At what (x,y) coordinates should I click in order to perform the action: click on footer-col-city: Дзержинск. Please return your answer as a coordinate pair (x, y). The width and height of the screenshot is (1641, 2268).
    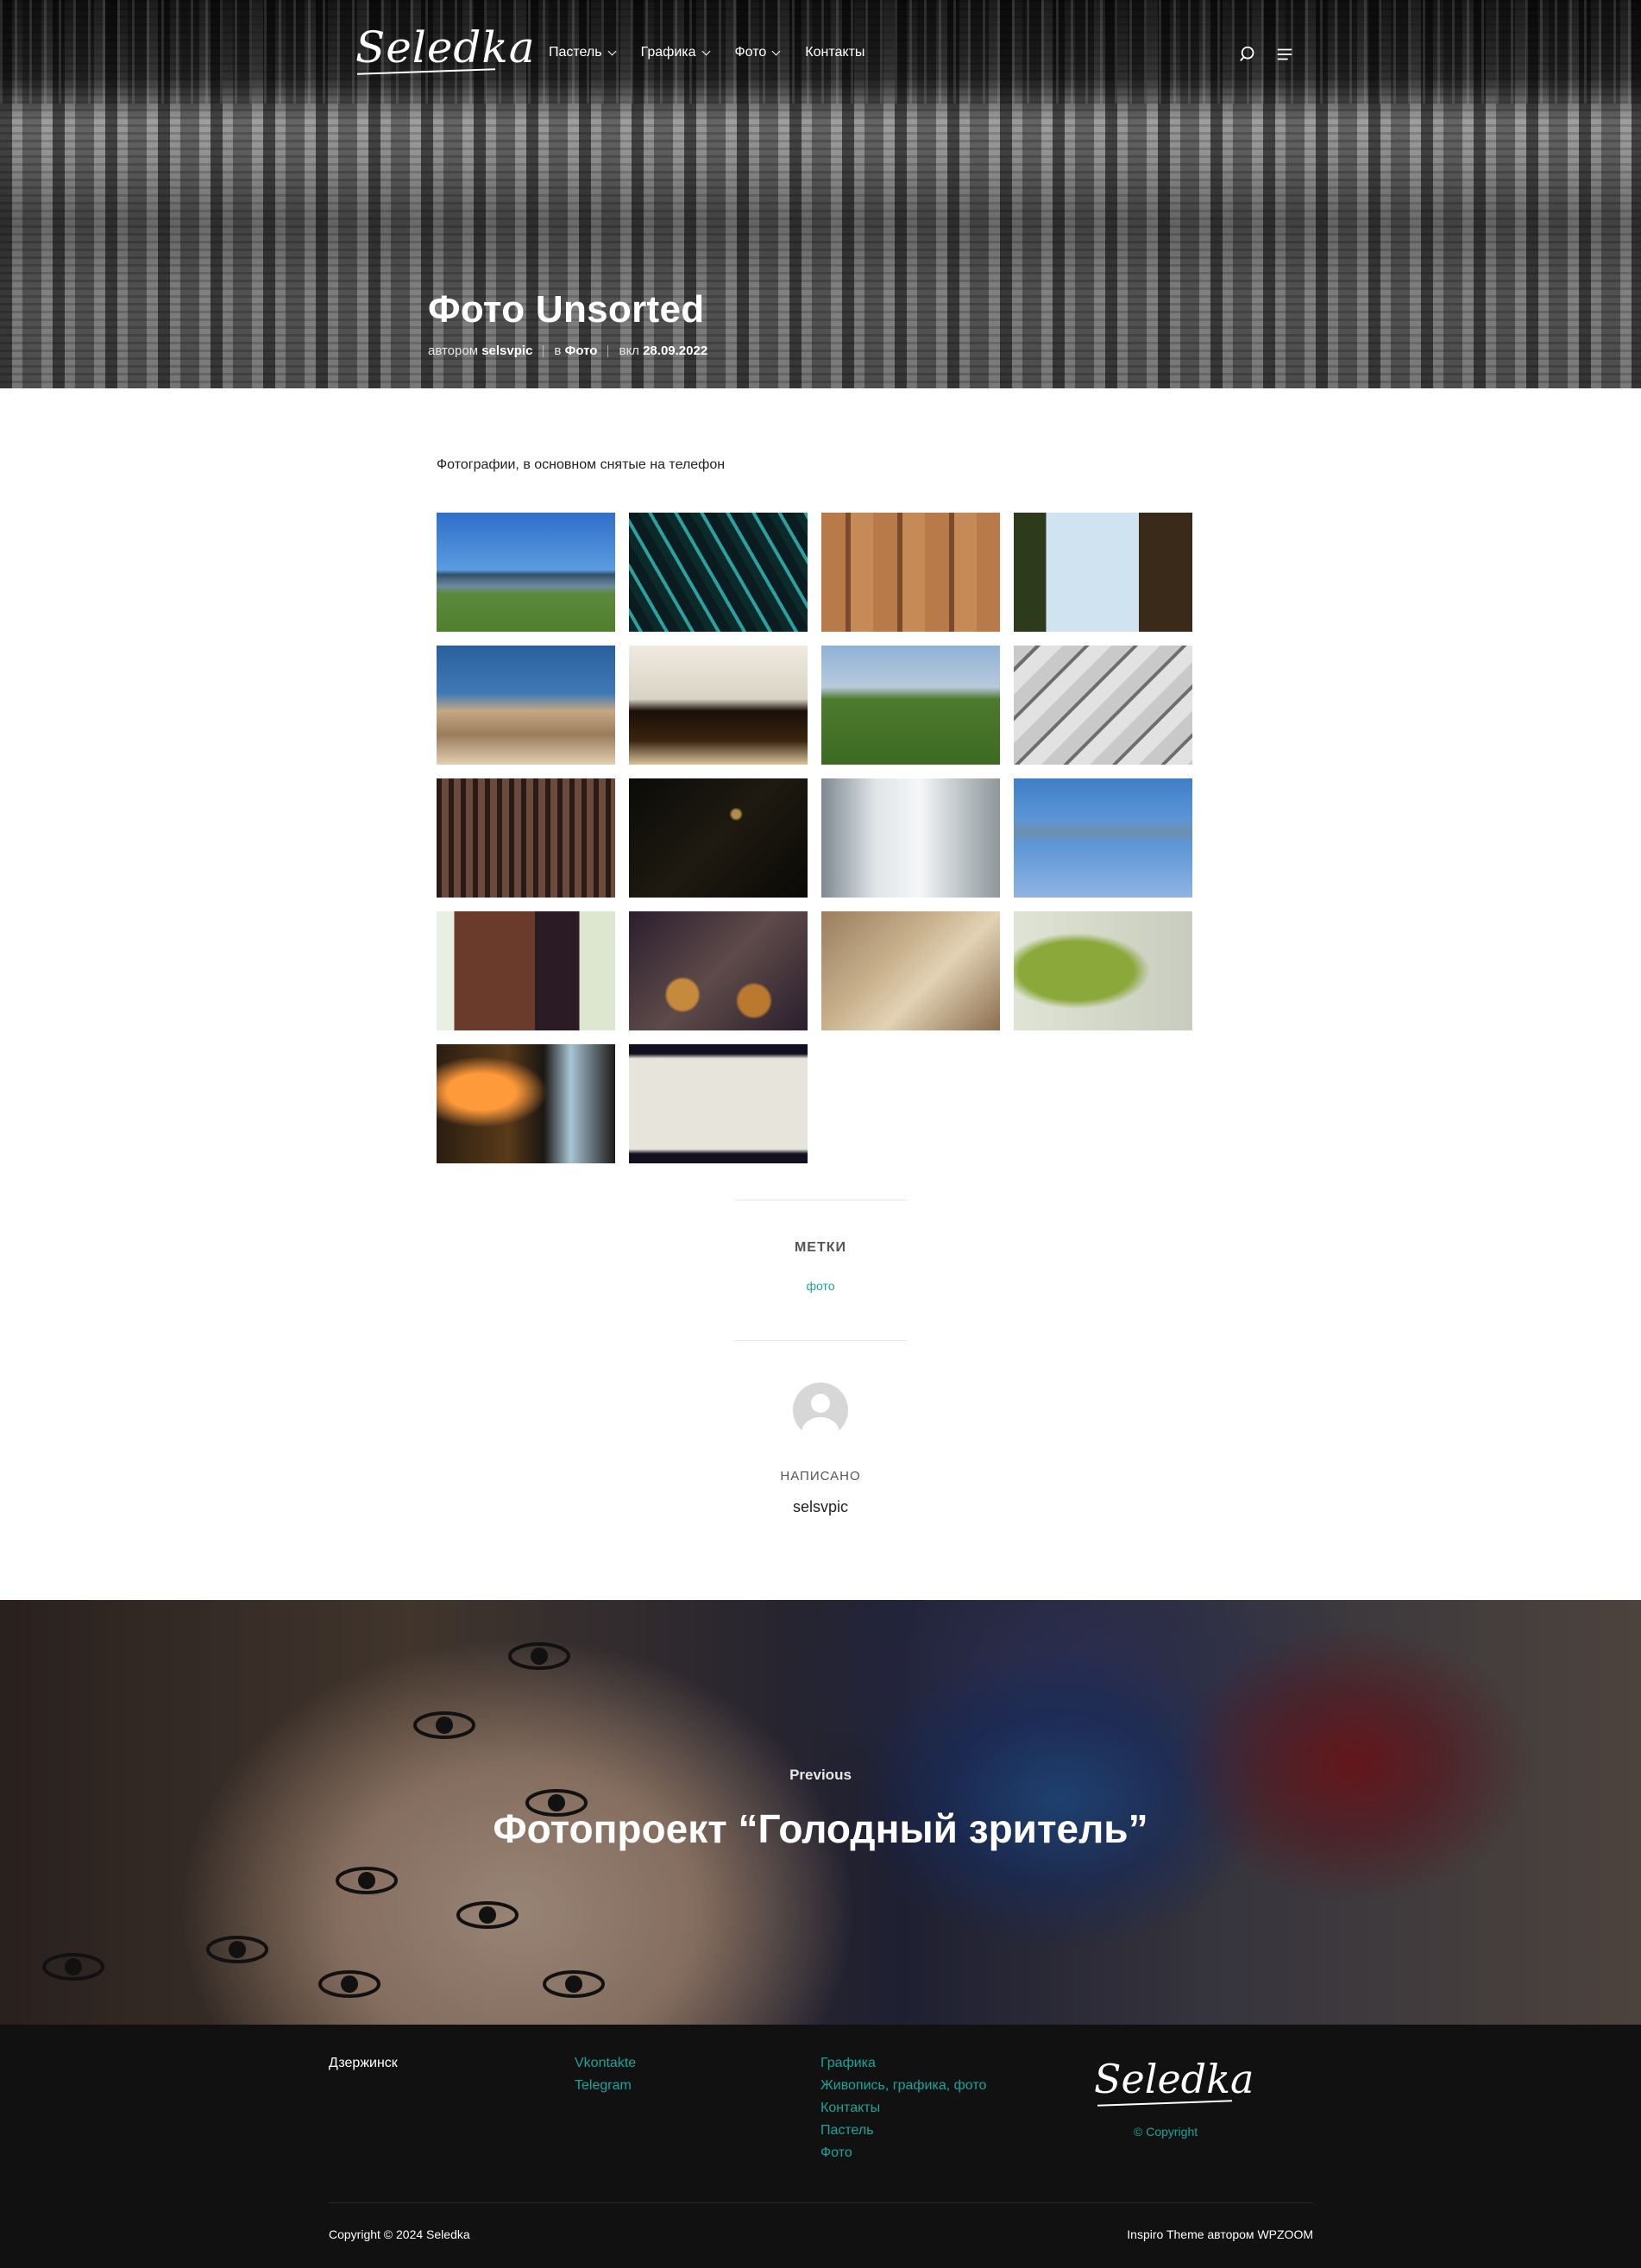
    Looking at the image, I should click on (363, 2064).